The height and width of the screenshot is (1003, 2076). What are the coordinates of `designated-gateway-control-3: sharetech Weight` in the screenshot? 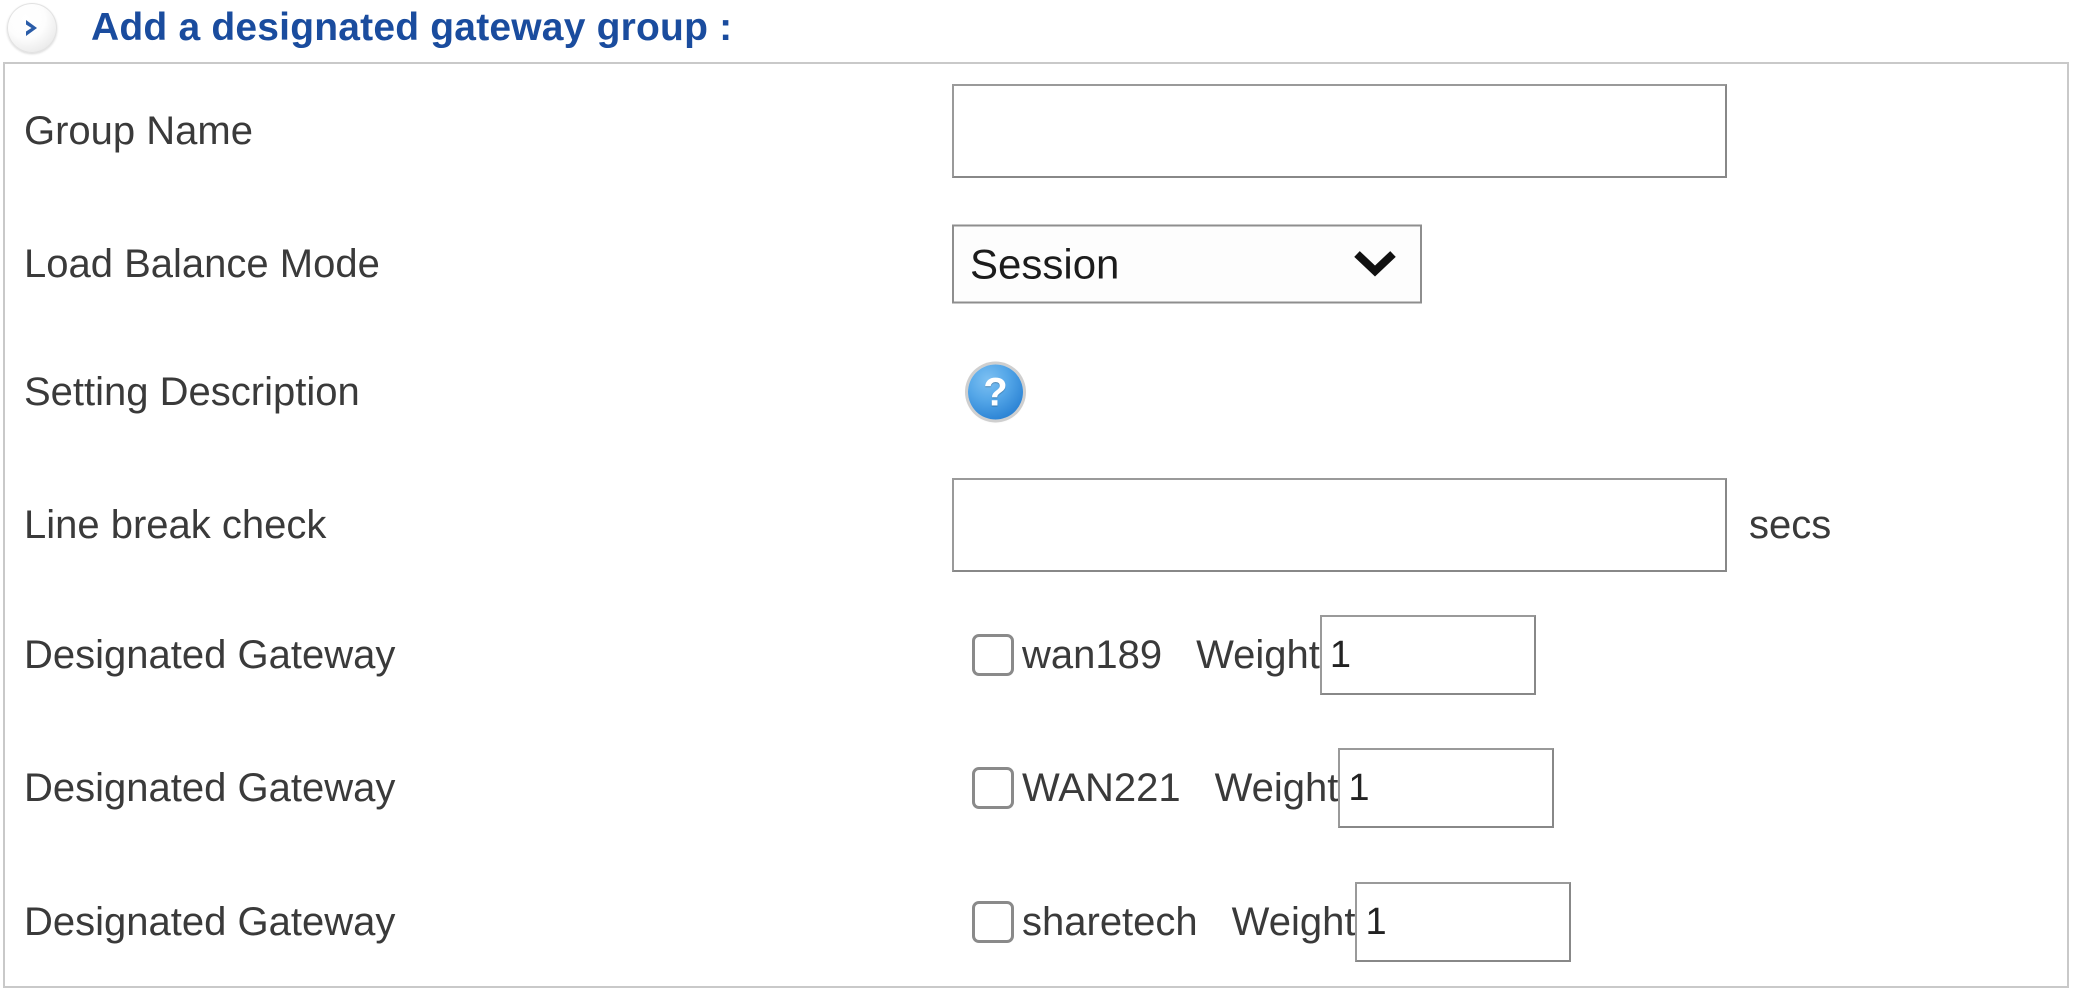 It's located at (1272, 922).